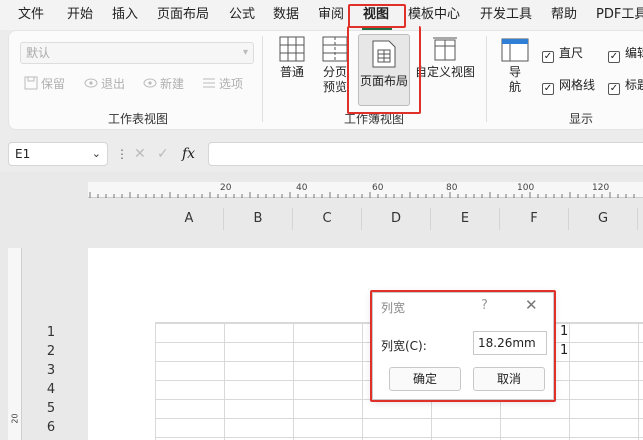 Image resolution: width=643 pixels, height=440 pixels. Describe the element at coordinates (96, 153) in the screenshot. I see `chevron-down-icon: ⌄` at that location.